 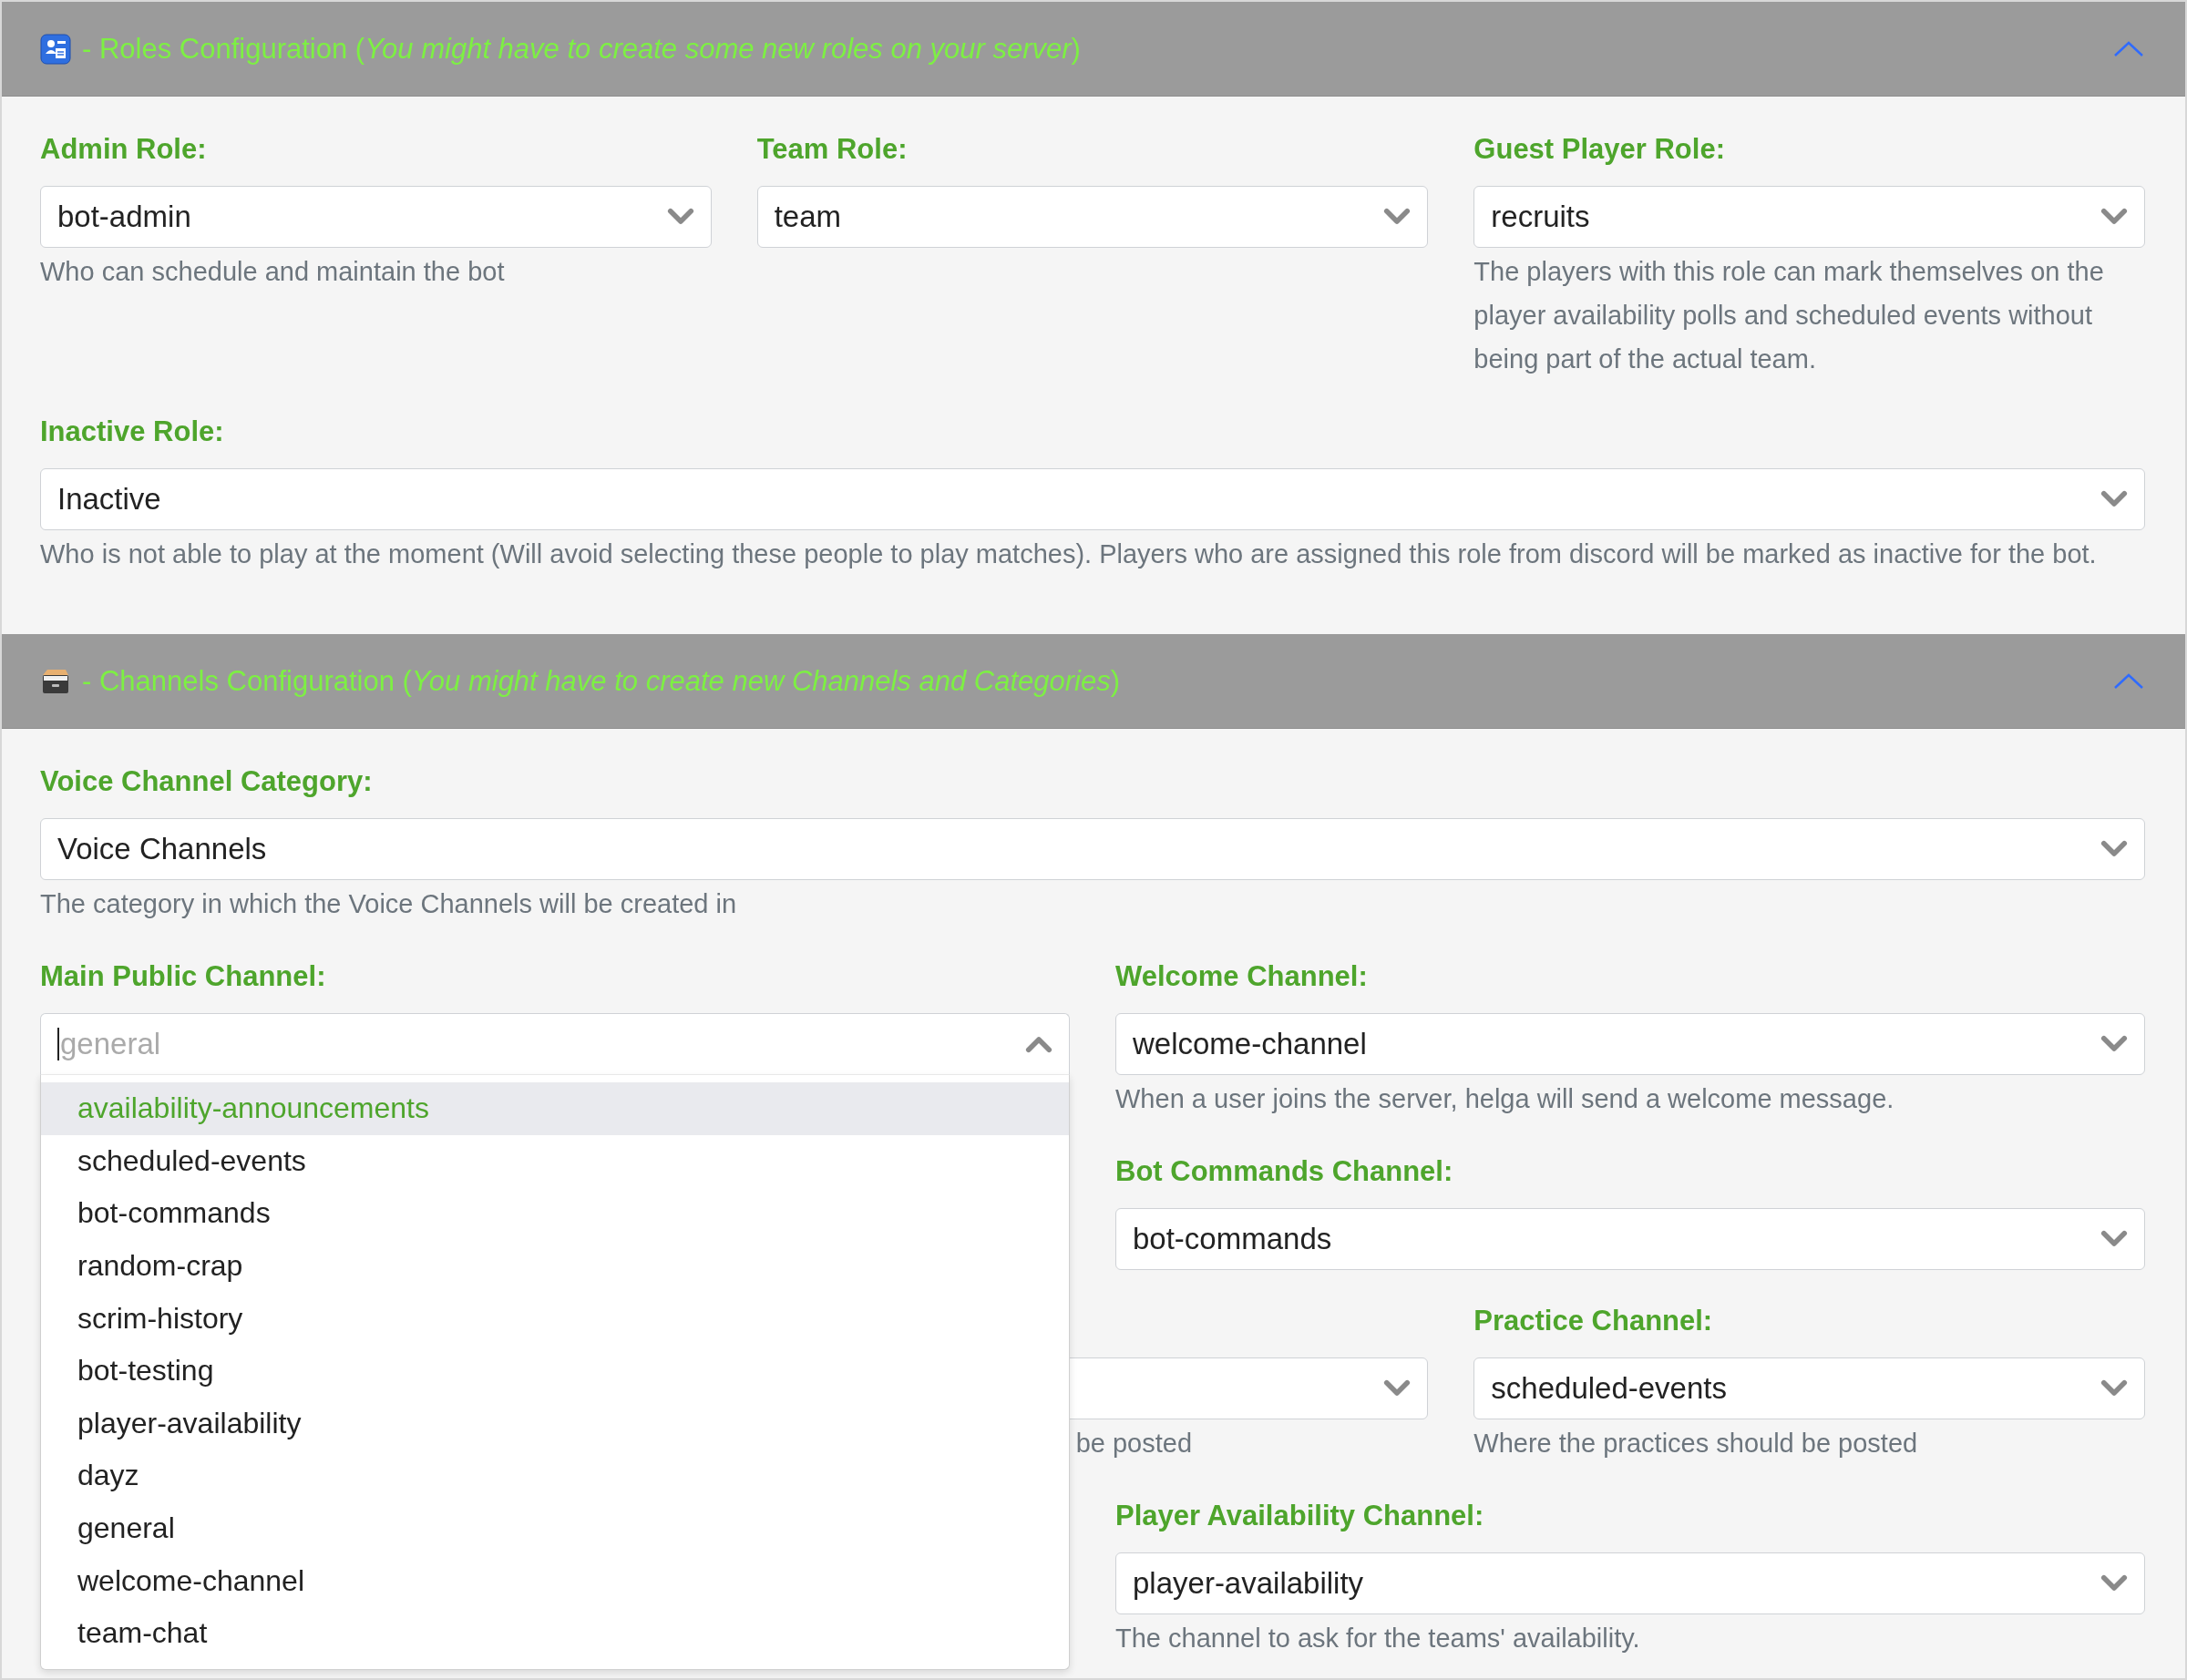 I want to click on help-text: When a user joins the server, helga will send a welcome message., so click(x=1504, y=1099).